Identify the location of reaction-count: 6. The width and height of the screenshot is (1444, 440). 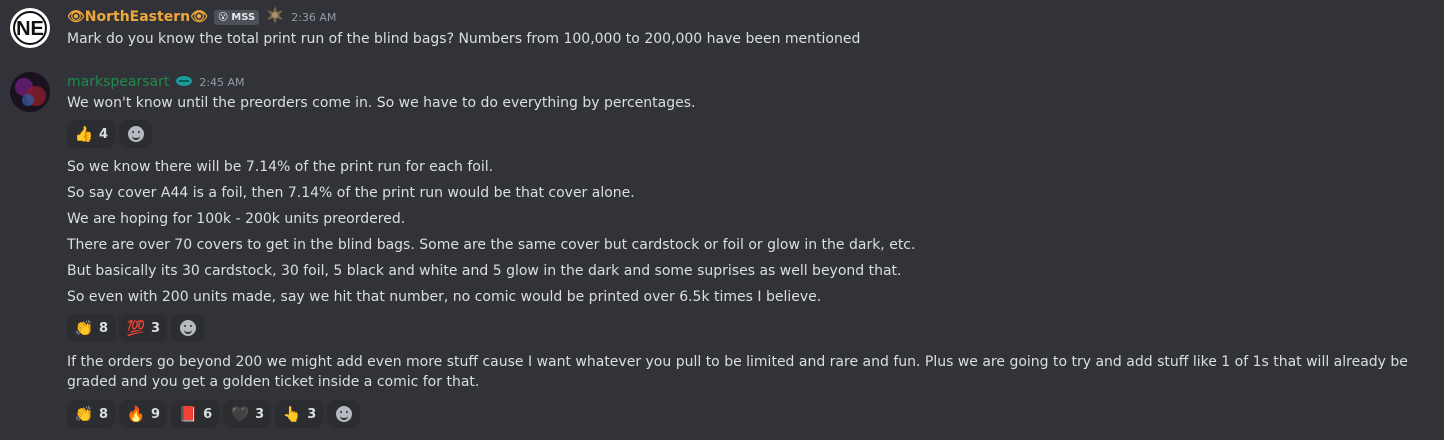
(208, 414).